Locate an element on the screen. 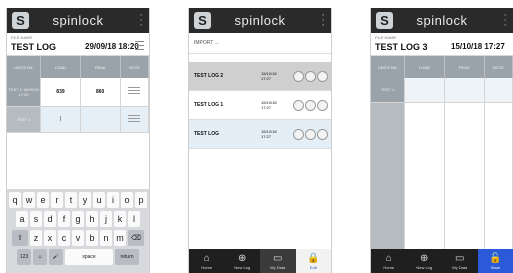 This screenshot has width=513, height=273. shift-key-icon: ⇧ is located at coordinates (20, 238).